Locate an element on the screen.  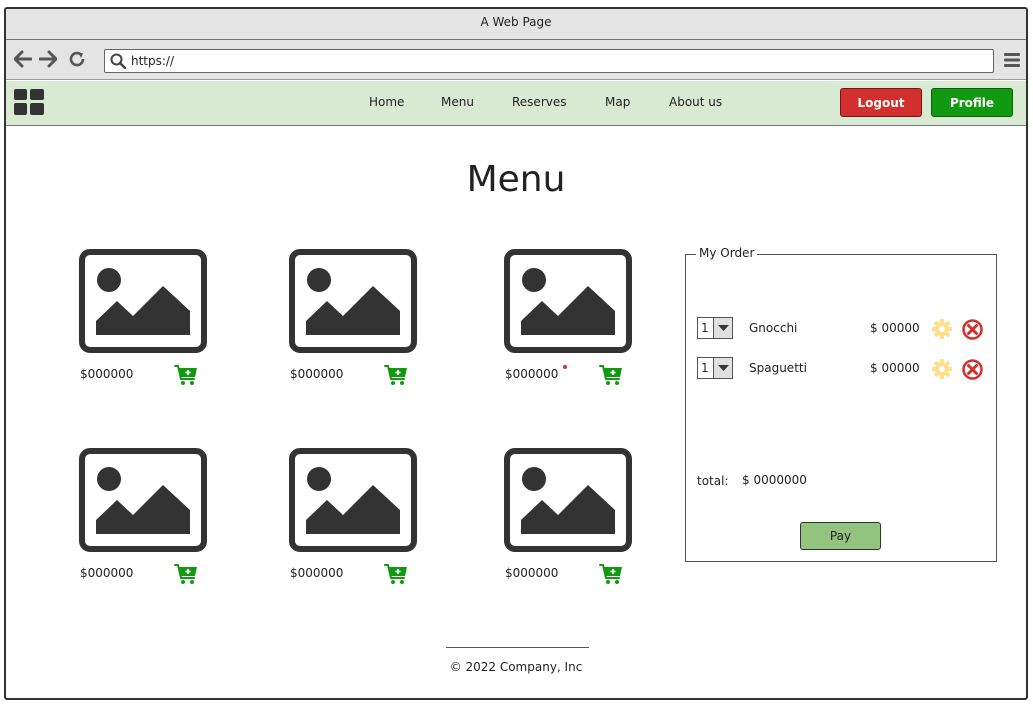
window-title: A Web Page is located at coordinates (516, 22).